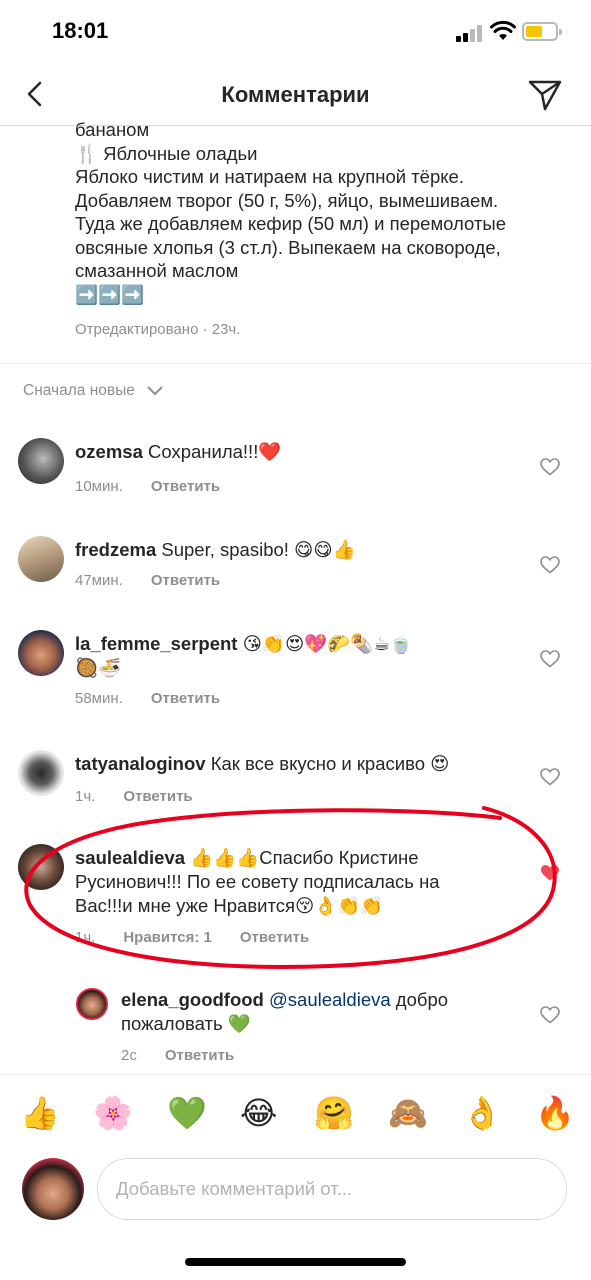 Image resolution: width=591 pixels, height=1280 pixels. What do you see at coordinates (115, 549) in the screenshot?
I see `comment-username: fredzema` at bounding box center [115, 549].